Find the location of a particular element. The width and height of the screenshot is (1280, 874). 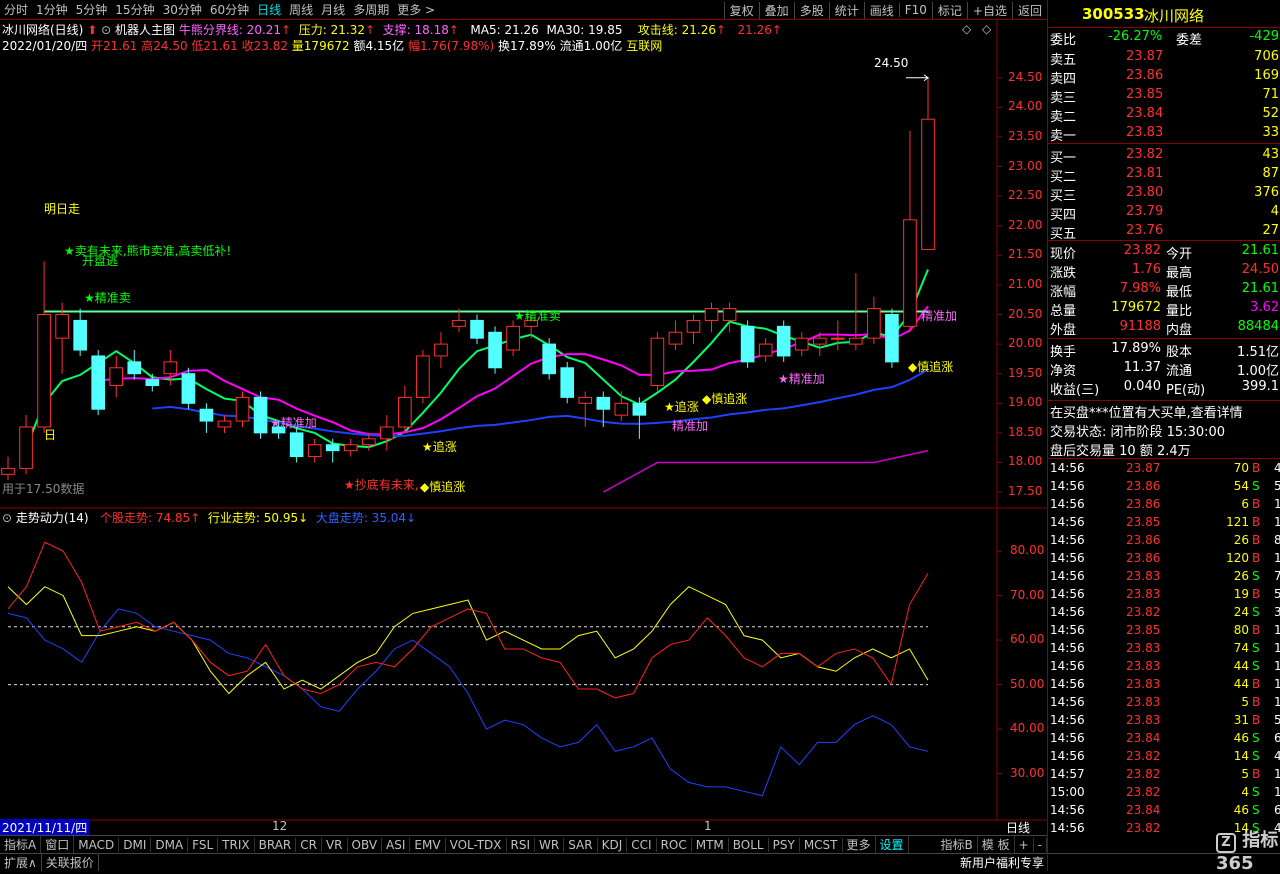

indicator-tab: MTM is located at coordinates (710, 844).